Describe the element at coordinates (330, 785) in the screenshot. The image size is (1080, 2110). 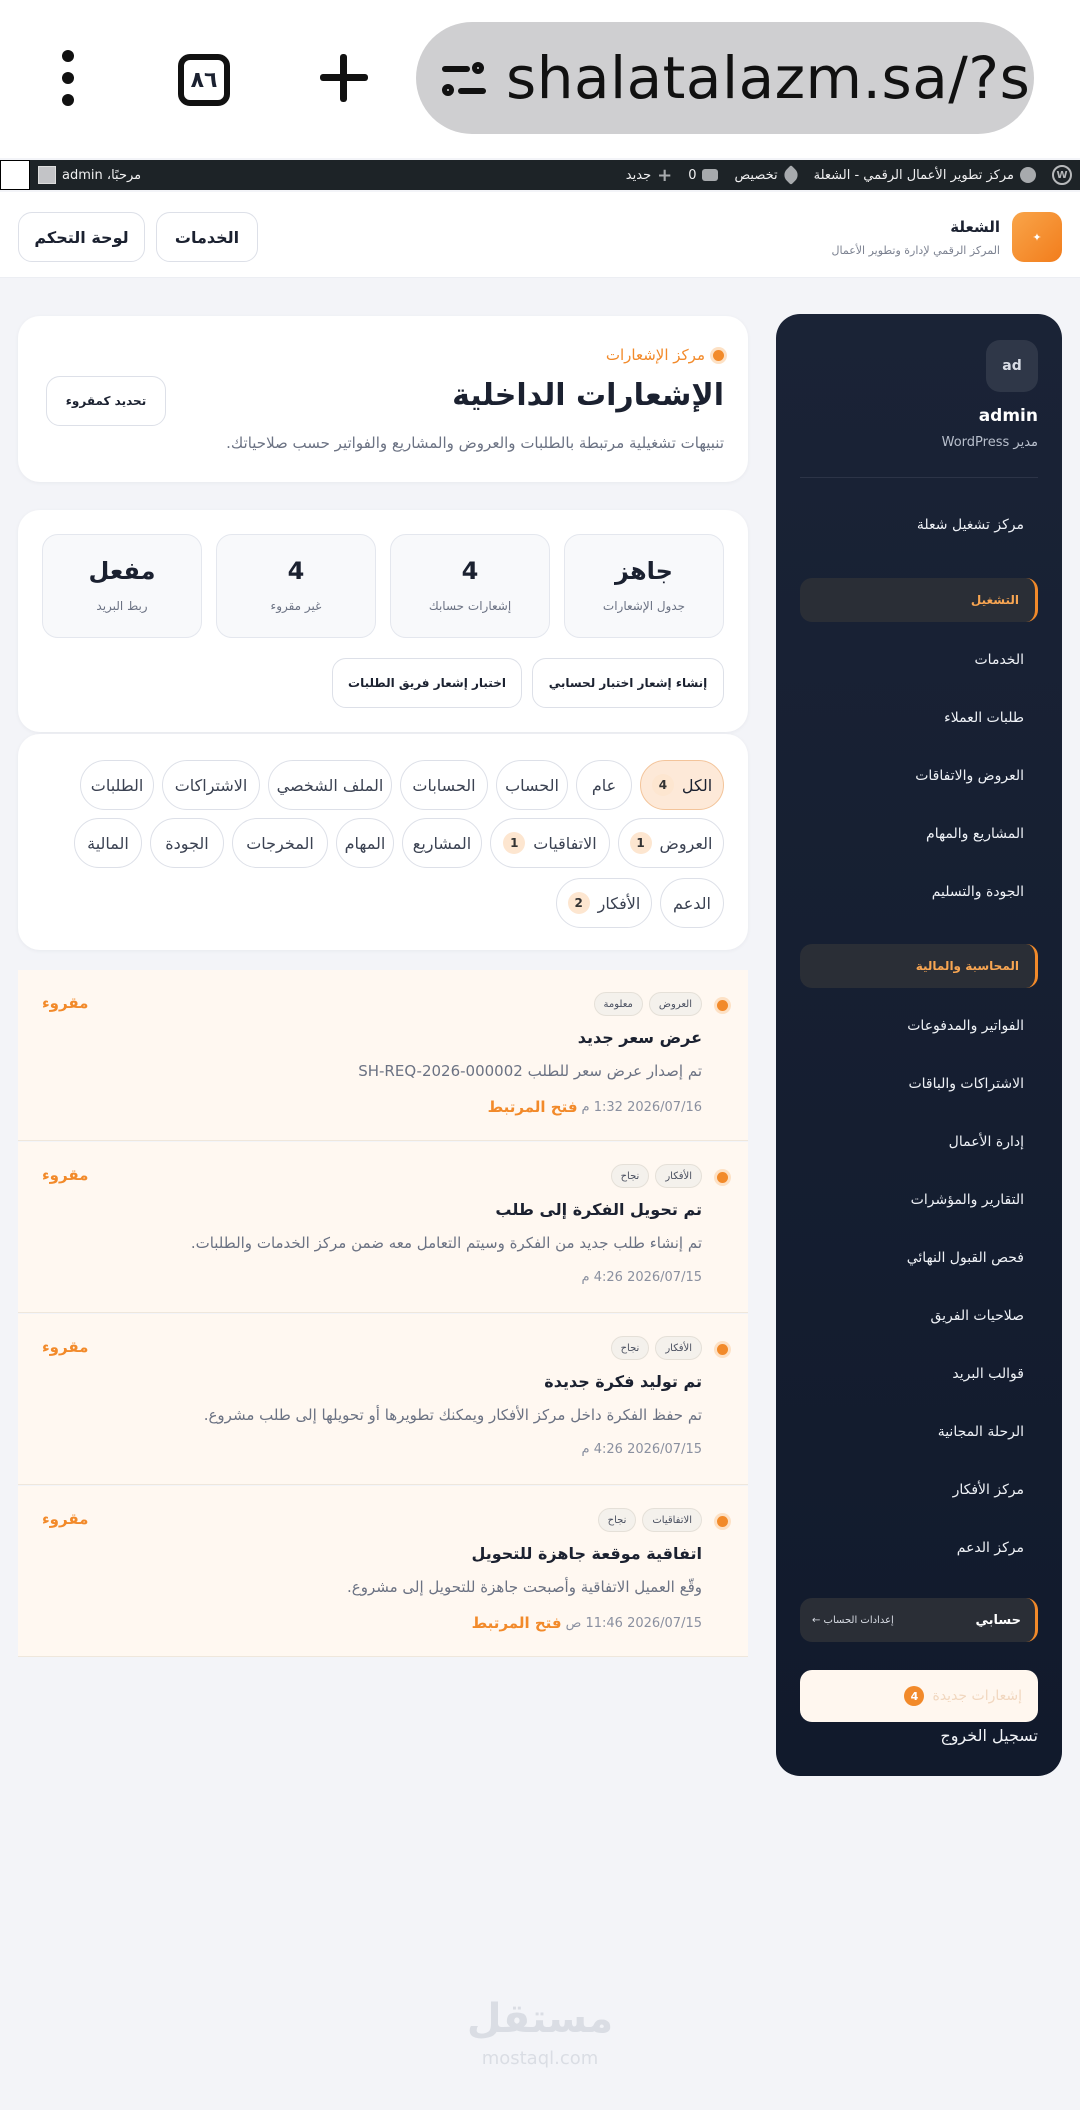
I see `filter-profile: الملف الشخصي` at that location.